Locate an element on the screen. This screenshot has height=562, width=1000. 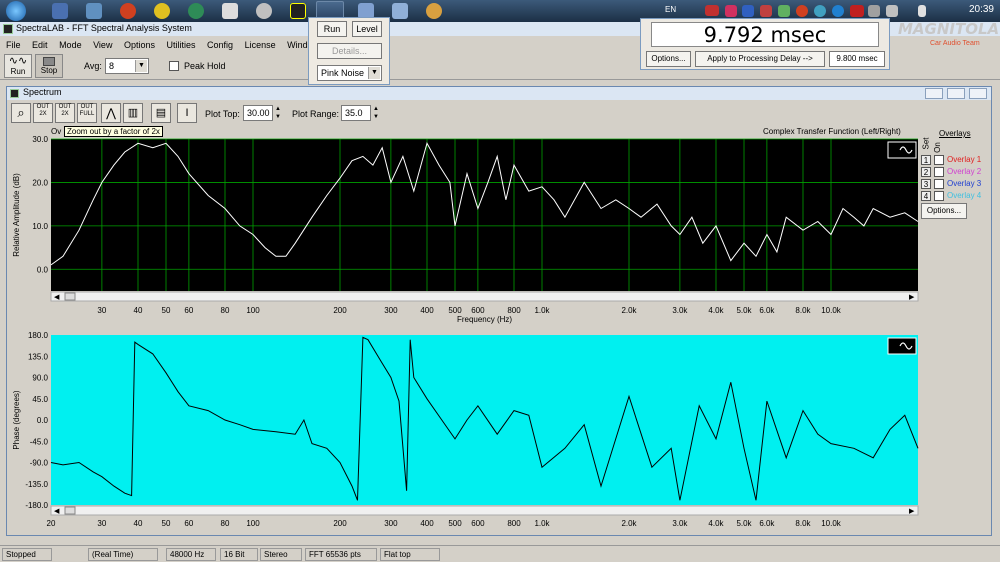
user-icon is located at coordinates (434, 11).